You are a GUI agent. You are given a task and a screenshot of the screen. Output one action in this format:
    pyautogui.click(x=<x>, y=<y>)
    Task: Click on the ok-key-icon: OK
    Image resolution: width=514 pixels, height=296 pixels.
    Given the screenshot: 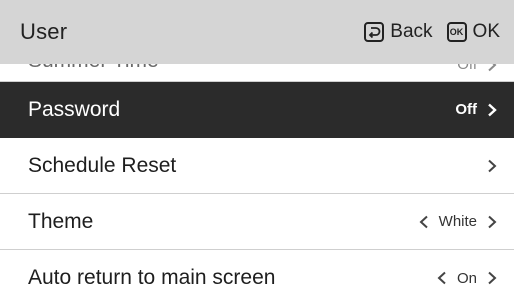 What is the action you would take?
    pyautogui.click(x=456, y=32)
    